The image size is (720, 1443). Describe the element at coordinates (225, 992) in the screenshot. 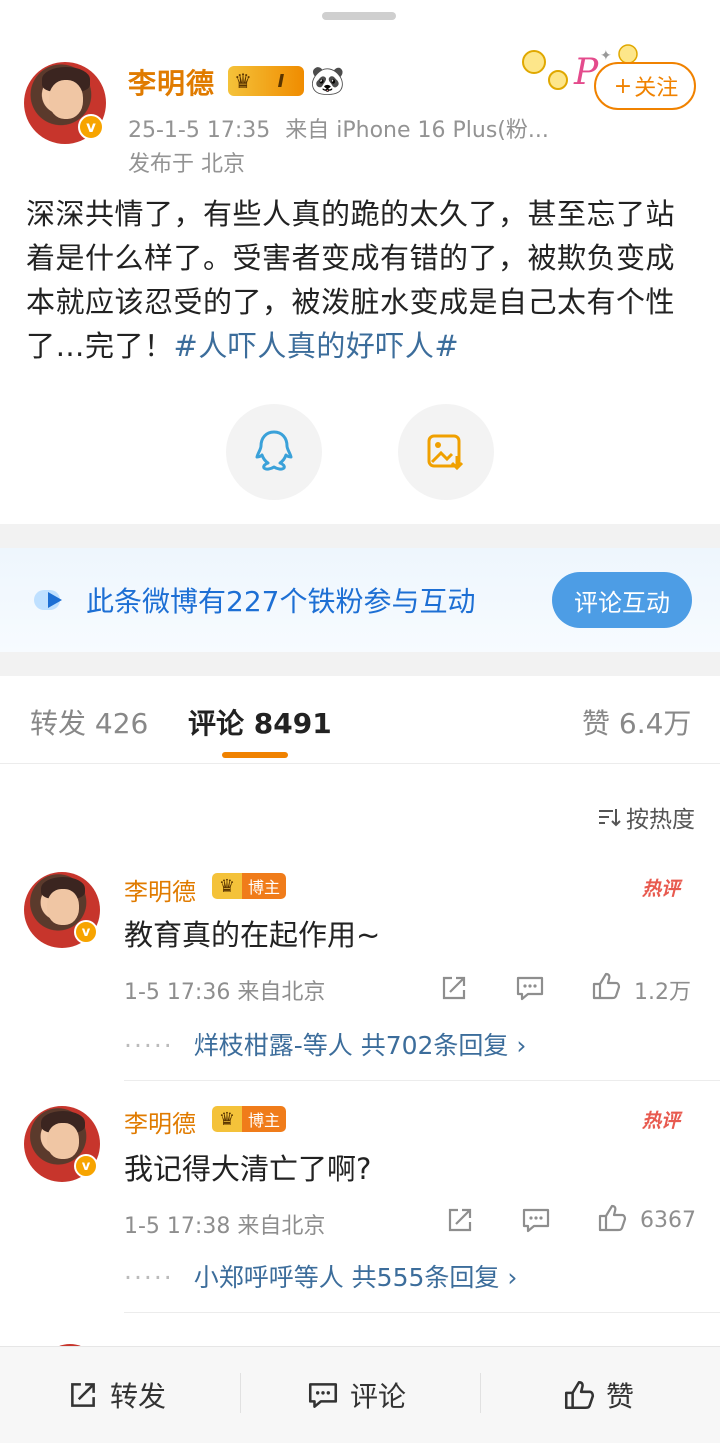

I see `comment-meta: 1-5 17:36 来自北京` at that location.